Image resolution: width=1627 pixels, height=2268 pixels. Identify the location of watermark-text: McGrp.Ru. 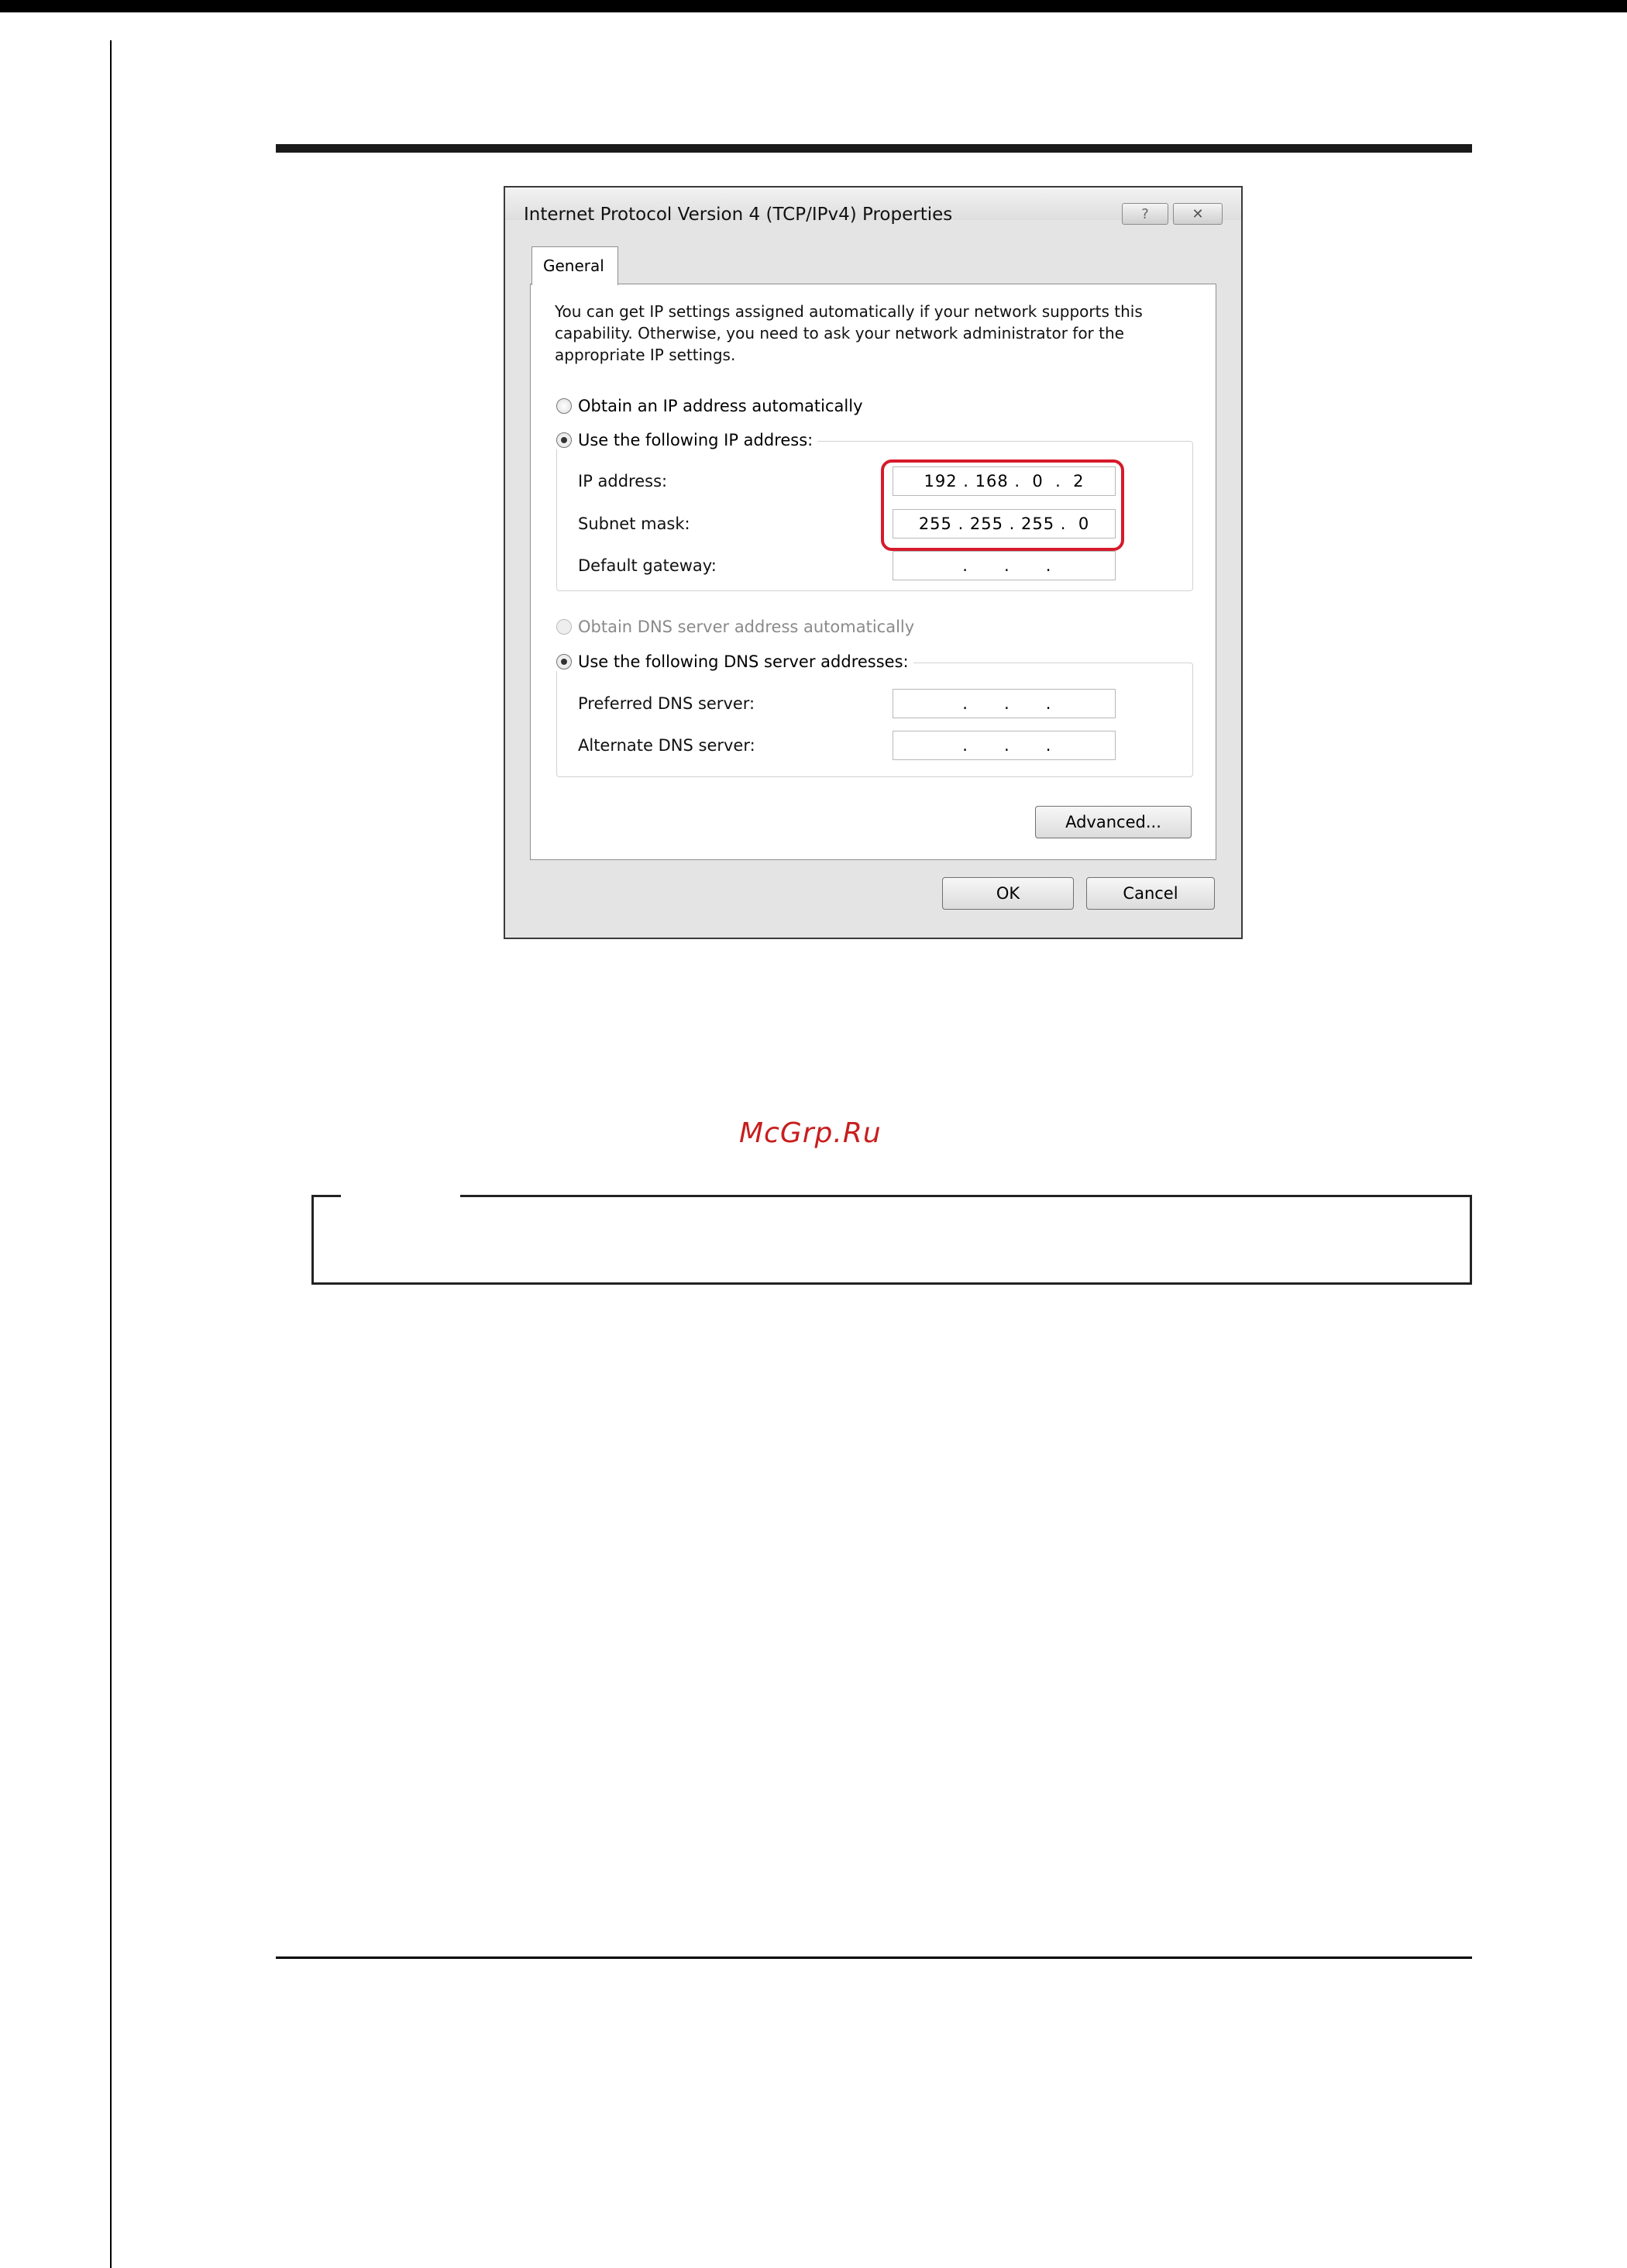
(810, 1133).